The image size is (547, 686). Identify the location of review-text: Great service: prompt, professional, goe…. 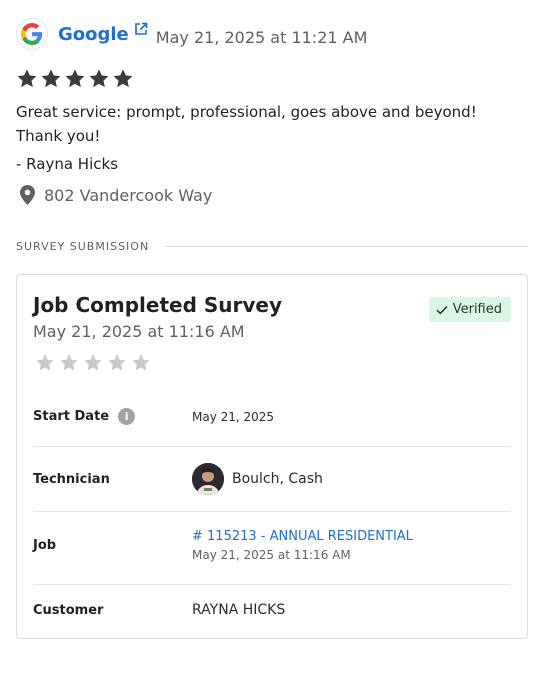
(246, 138).